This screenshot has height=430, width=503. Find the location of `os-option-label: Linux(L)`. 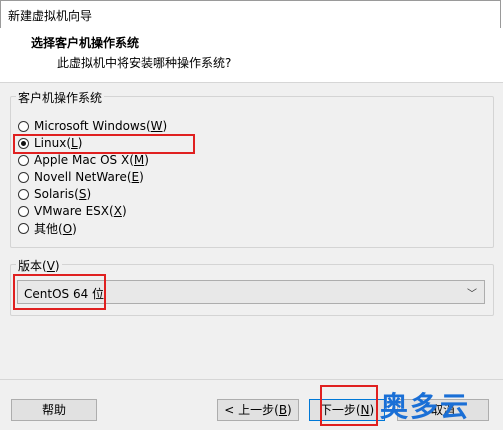

os-option-label: Linux(L) is located at coordinates (58, 143).